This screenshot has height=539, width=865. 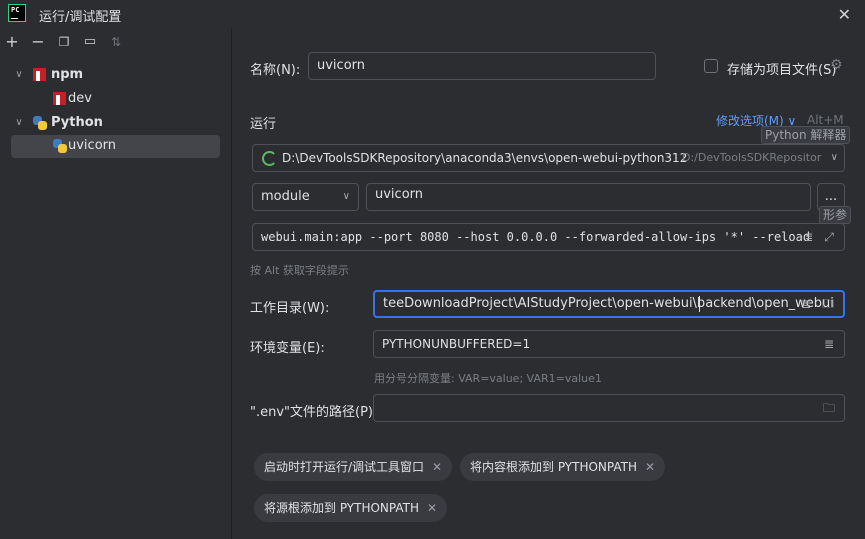 What do you see at coordinates (344, 467) in the screenshot?
I see `chip-label: 启动时打开运行/调试工具窗口` at bounding box center [344, 467].